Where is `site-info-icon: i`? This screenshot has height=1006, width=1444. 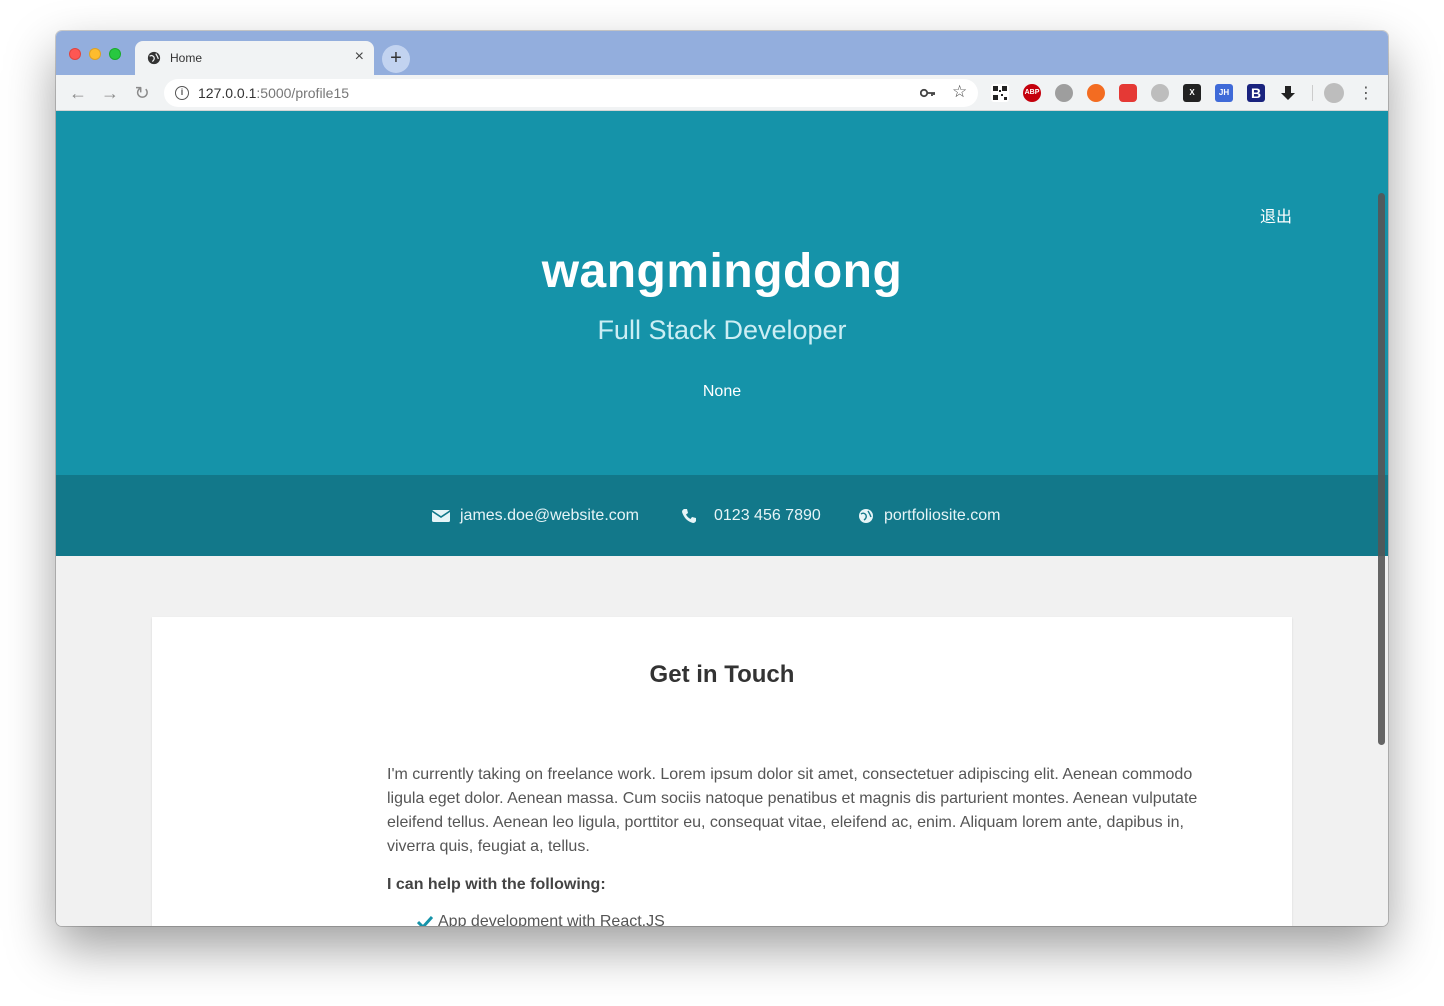 site-info-icon: i is located at coordinates (182, 93).